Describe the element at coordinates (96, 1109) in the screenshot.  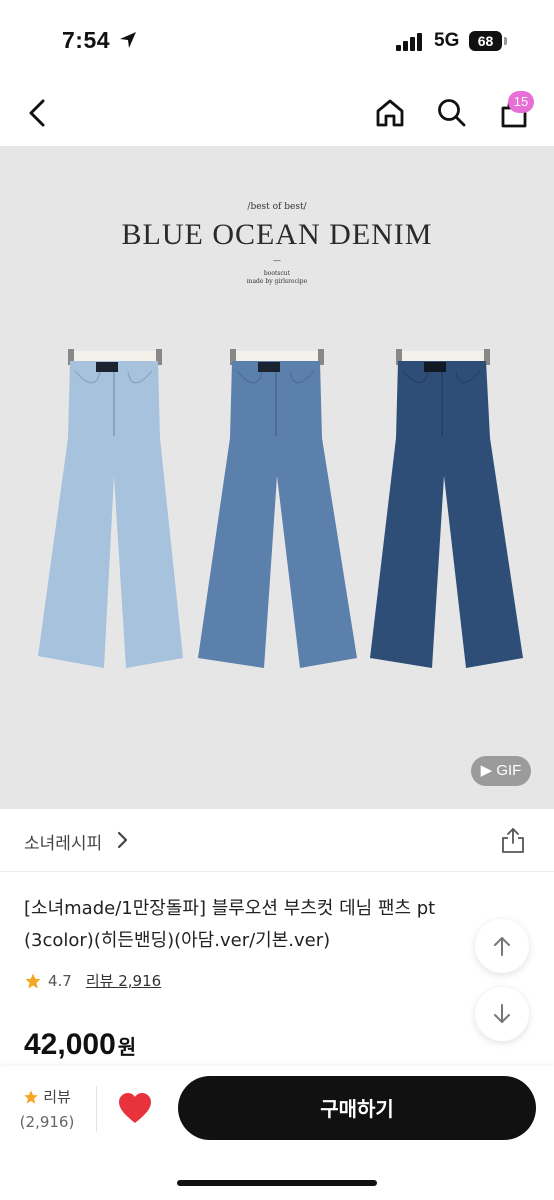
I see `divider` at that location.